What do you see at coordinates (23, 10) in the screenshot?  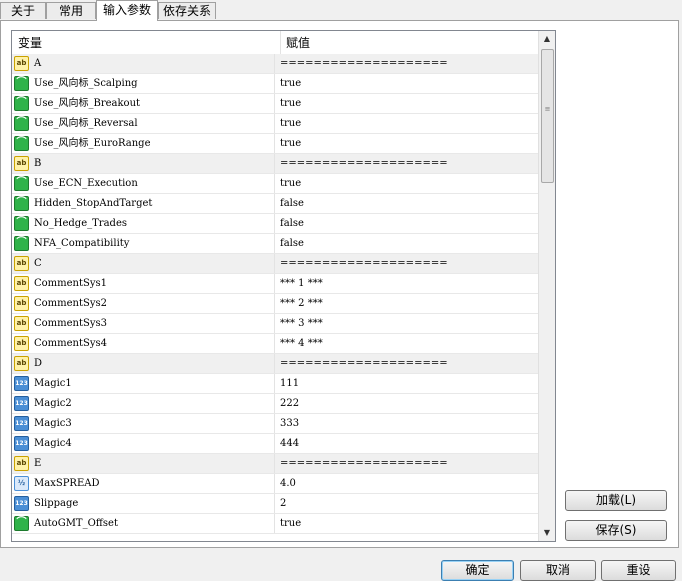 I see `tab-about: 关于` at bounding box center [23, 10].